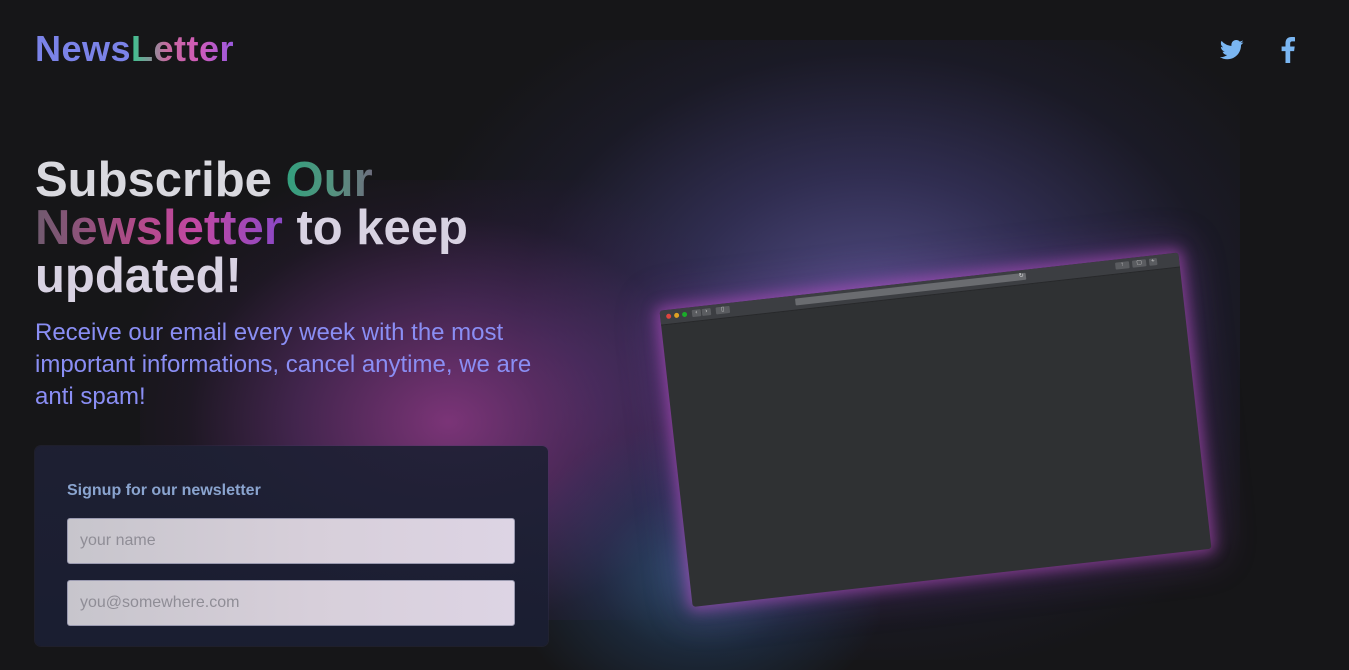 The width and height of the screenshot is (1349, 670). Describe the element at coordinates (159, 228) in the screenshot. I see `hero-text-newsletter: Newsletter` at that location.